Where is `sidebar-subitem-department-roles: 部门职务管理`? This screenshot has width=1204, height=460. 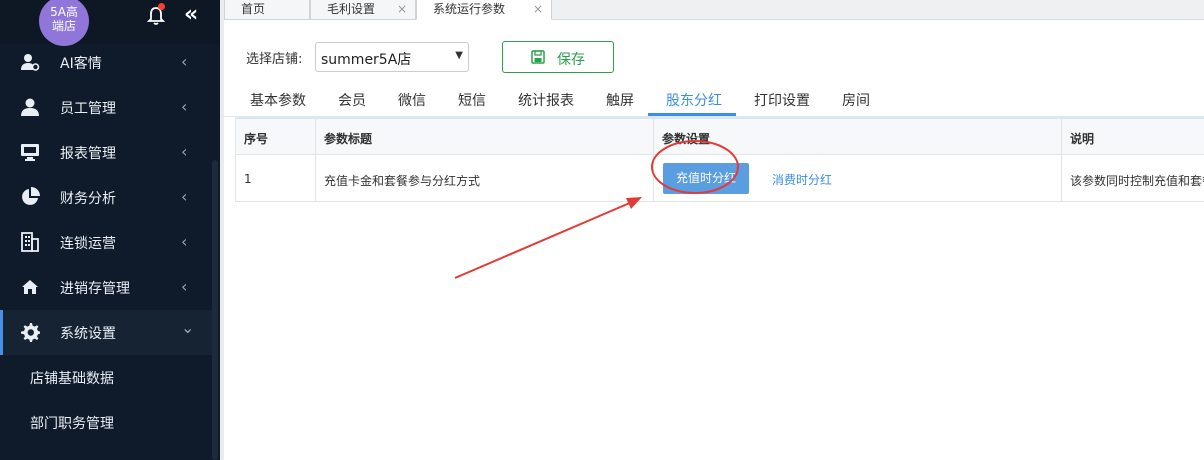
sidebar-subitem-department-roles: 部门职务管理 is located at coordinates (106, 422).